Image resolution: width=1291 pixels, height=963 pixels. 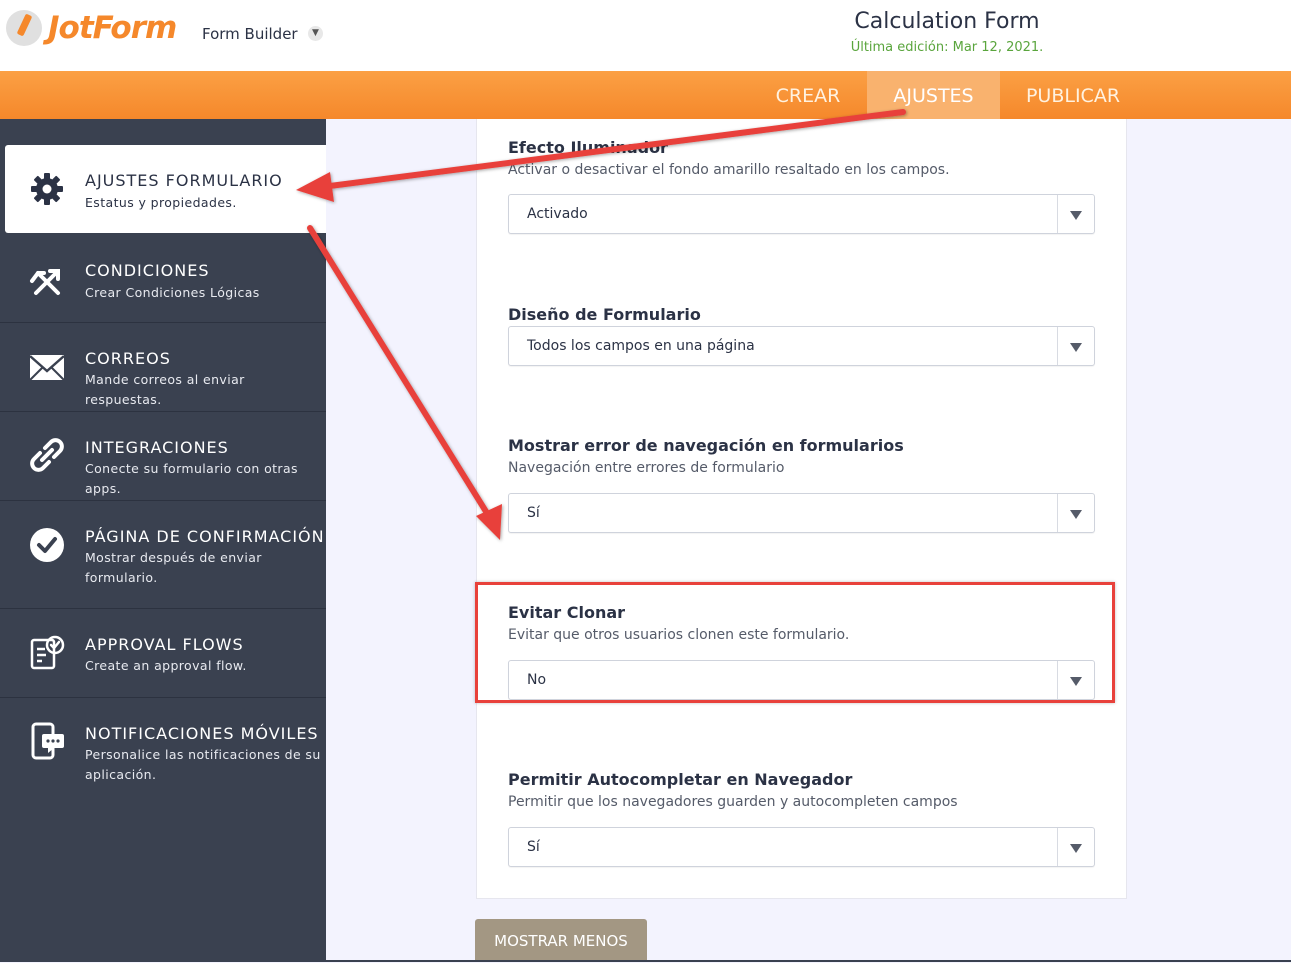 What do you see at coordinates (45, 282) in the screenshot?
I see `conditions-icon` at bounding box center [45, 282].